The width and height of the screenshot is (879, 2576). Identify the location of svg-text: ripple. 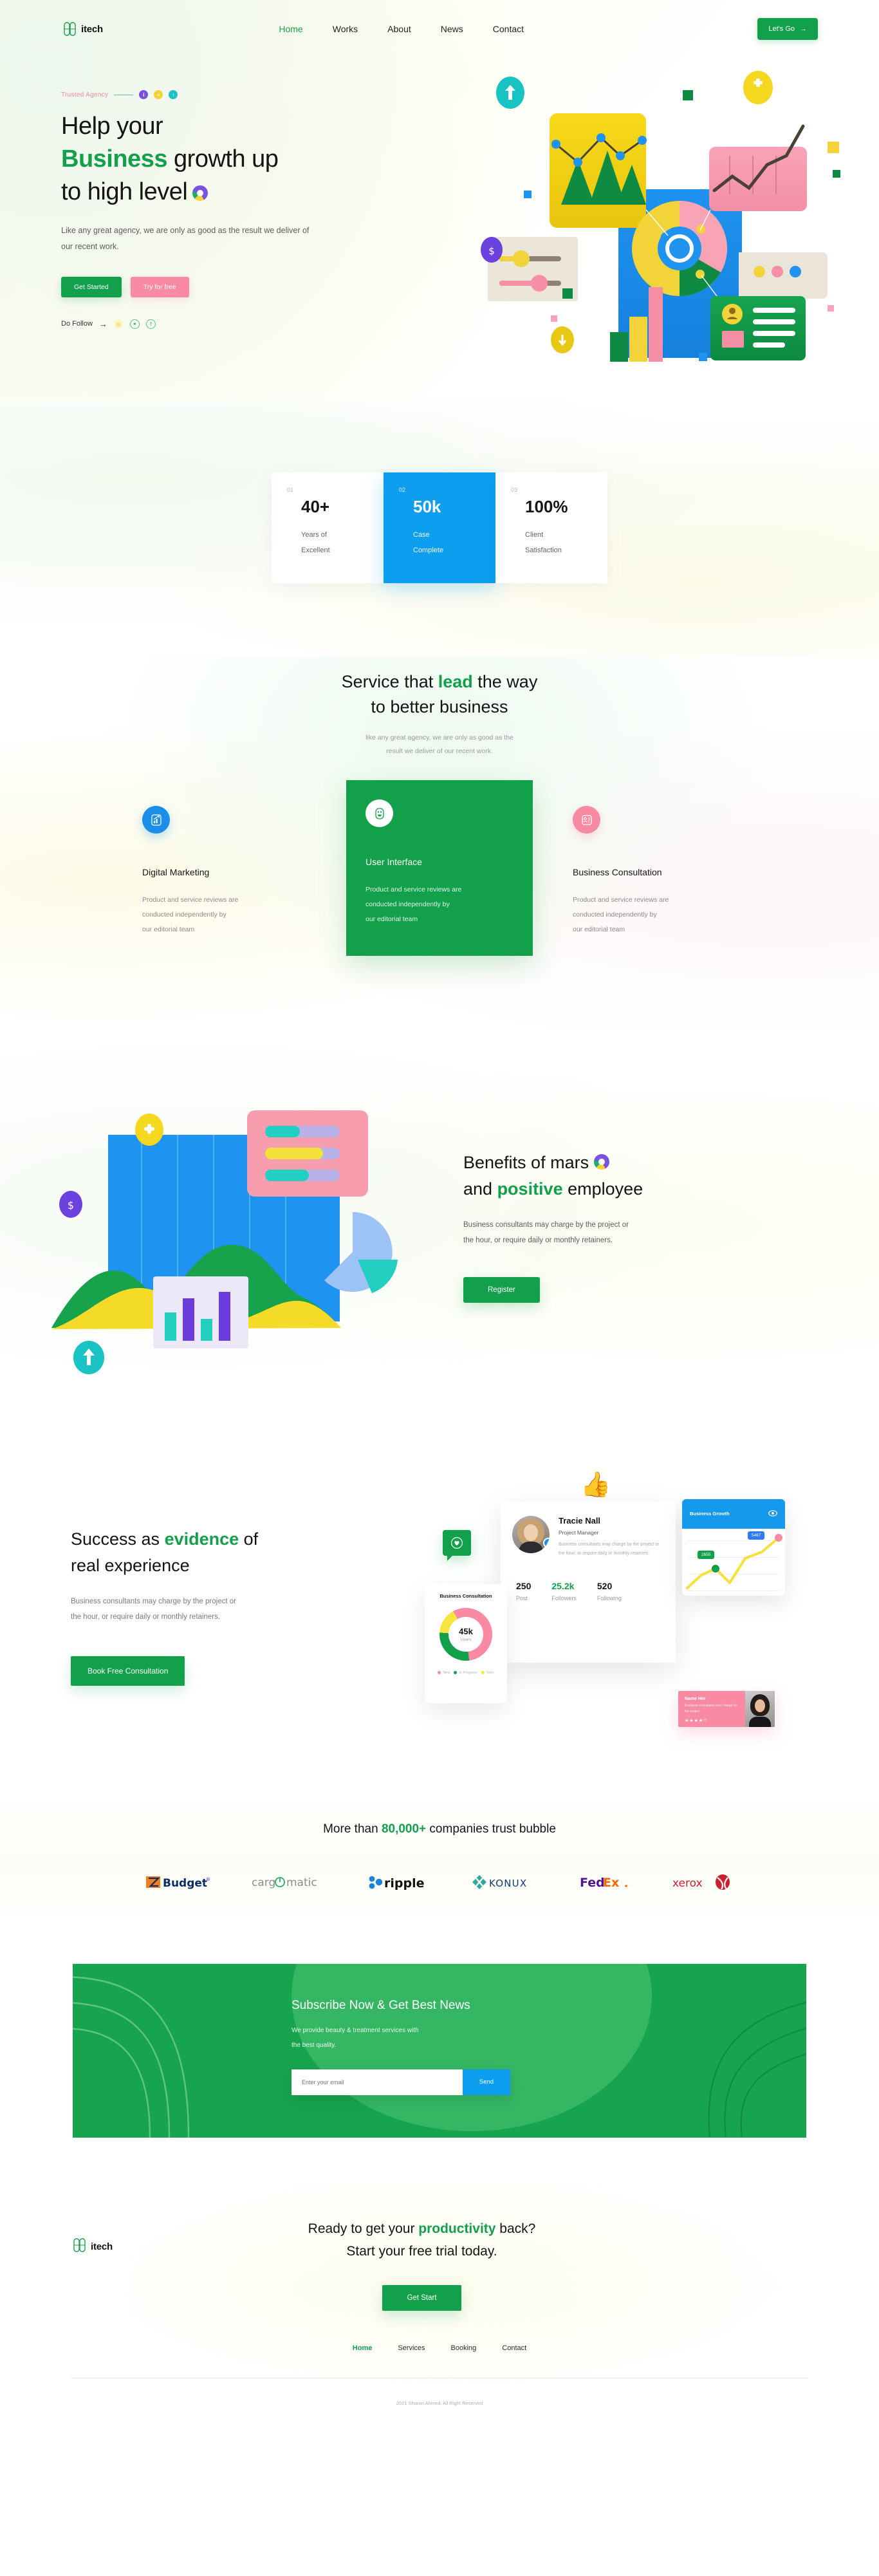
(404, 1883).